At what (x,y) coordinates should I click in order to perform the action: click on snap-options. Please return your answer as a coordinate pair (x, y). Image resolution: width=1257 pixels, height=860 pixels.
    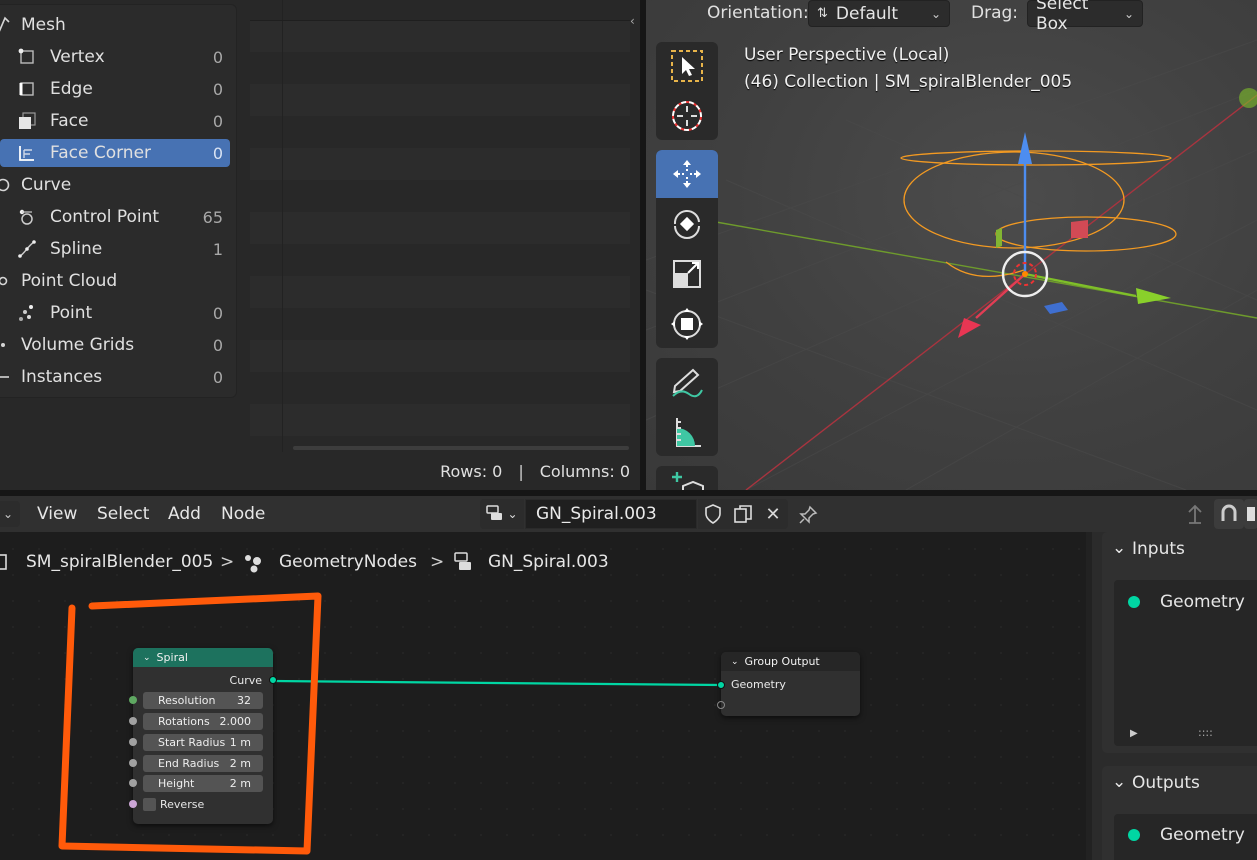
    Looking at the image, I should click on (1250, 514).